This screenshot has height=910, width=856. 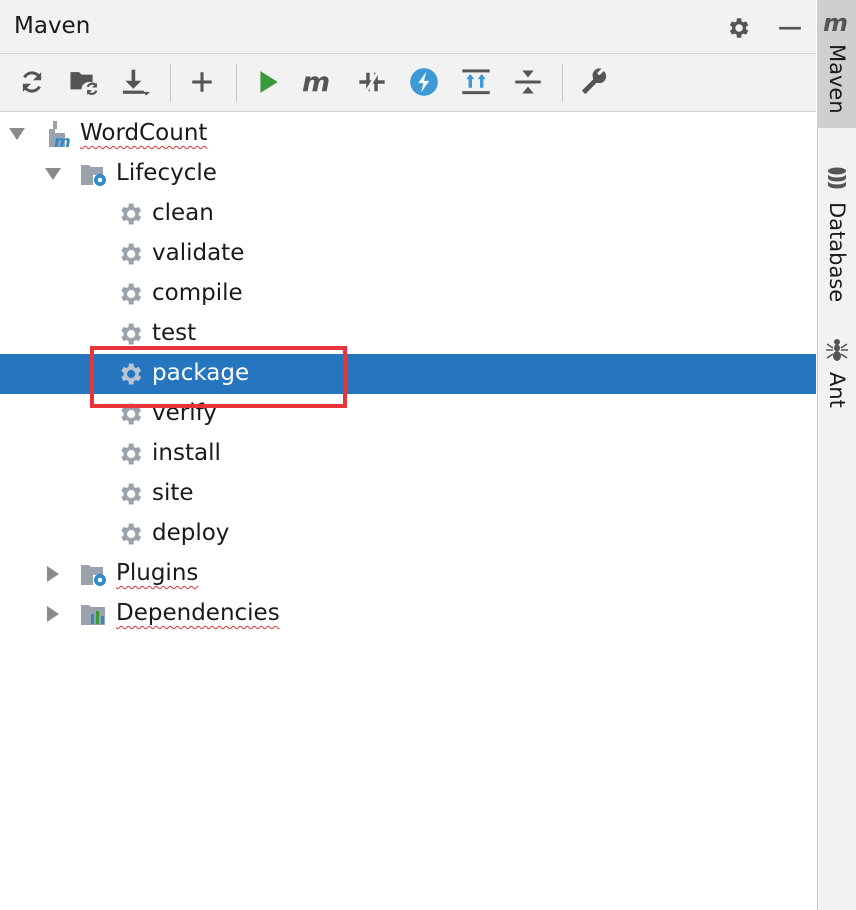 I want to click on maven-goal-icon: m, so click(x=318, y=82).